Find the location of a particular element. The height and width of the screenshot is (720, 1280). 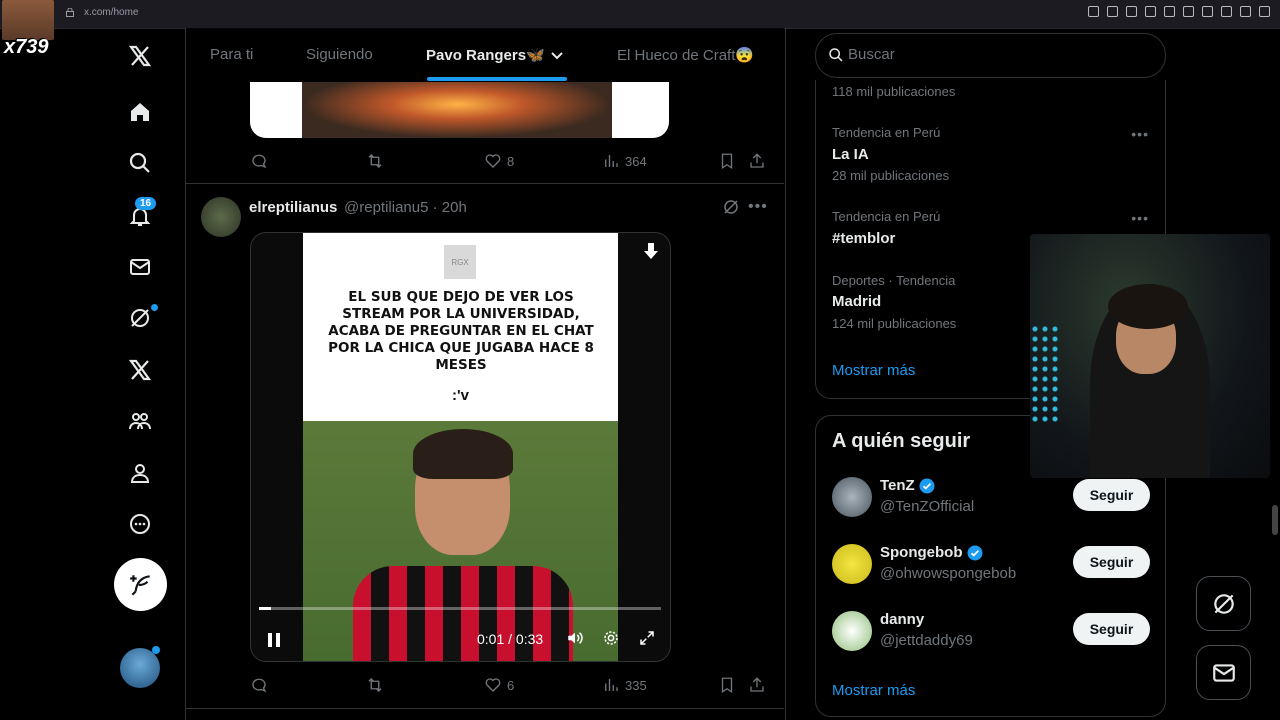

post-author-handle: @reptilianu5 · 20h is located at coordinates (405, 207).